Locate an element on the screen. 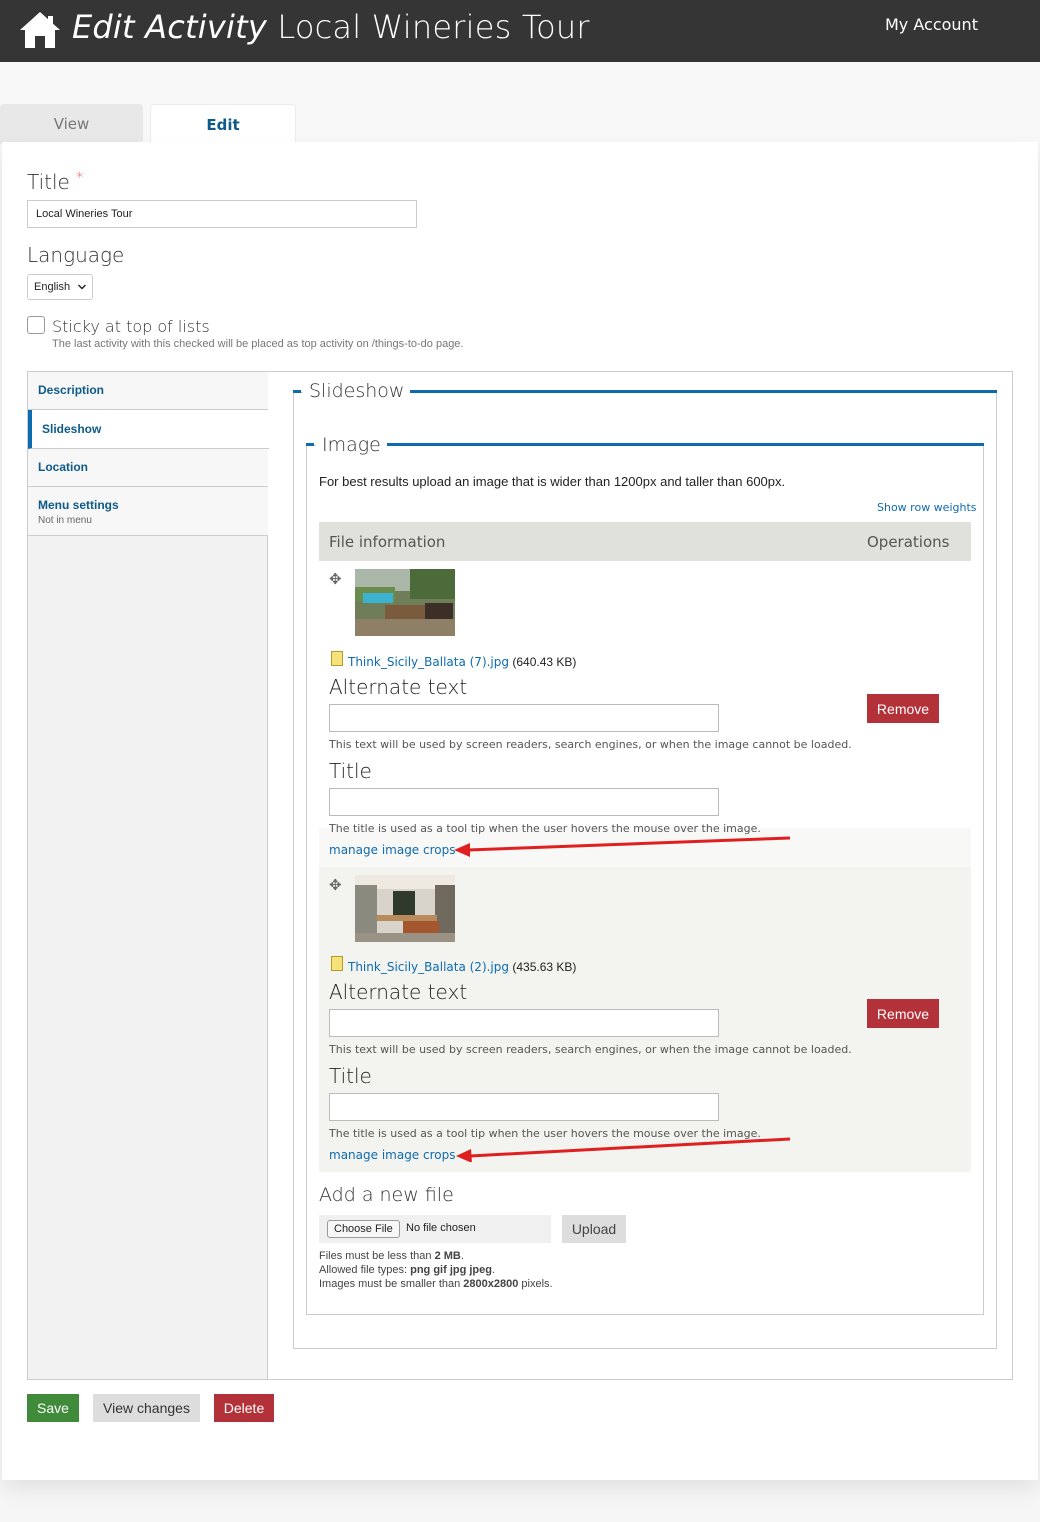 The height and width of the screenshot is (1522, 1040). show-row-weights-link: Show row weights is located at coordinates (927, 507).